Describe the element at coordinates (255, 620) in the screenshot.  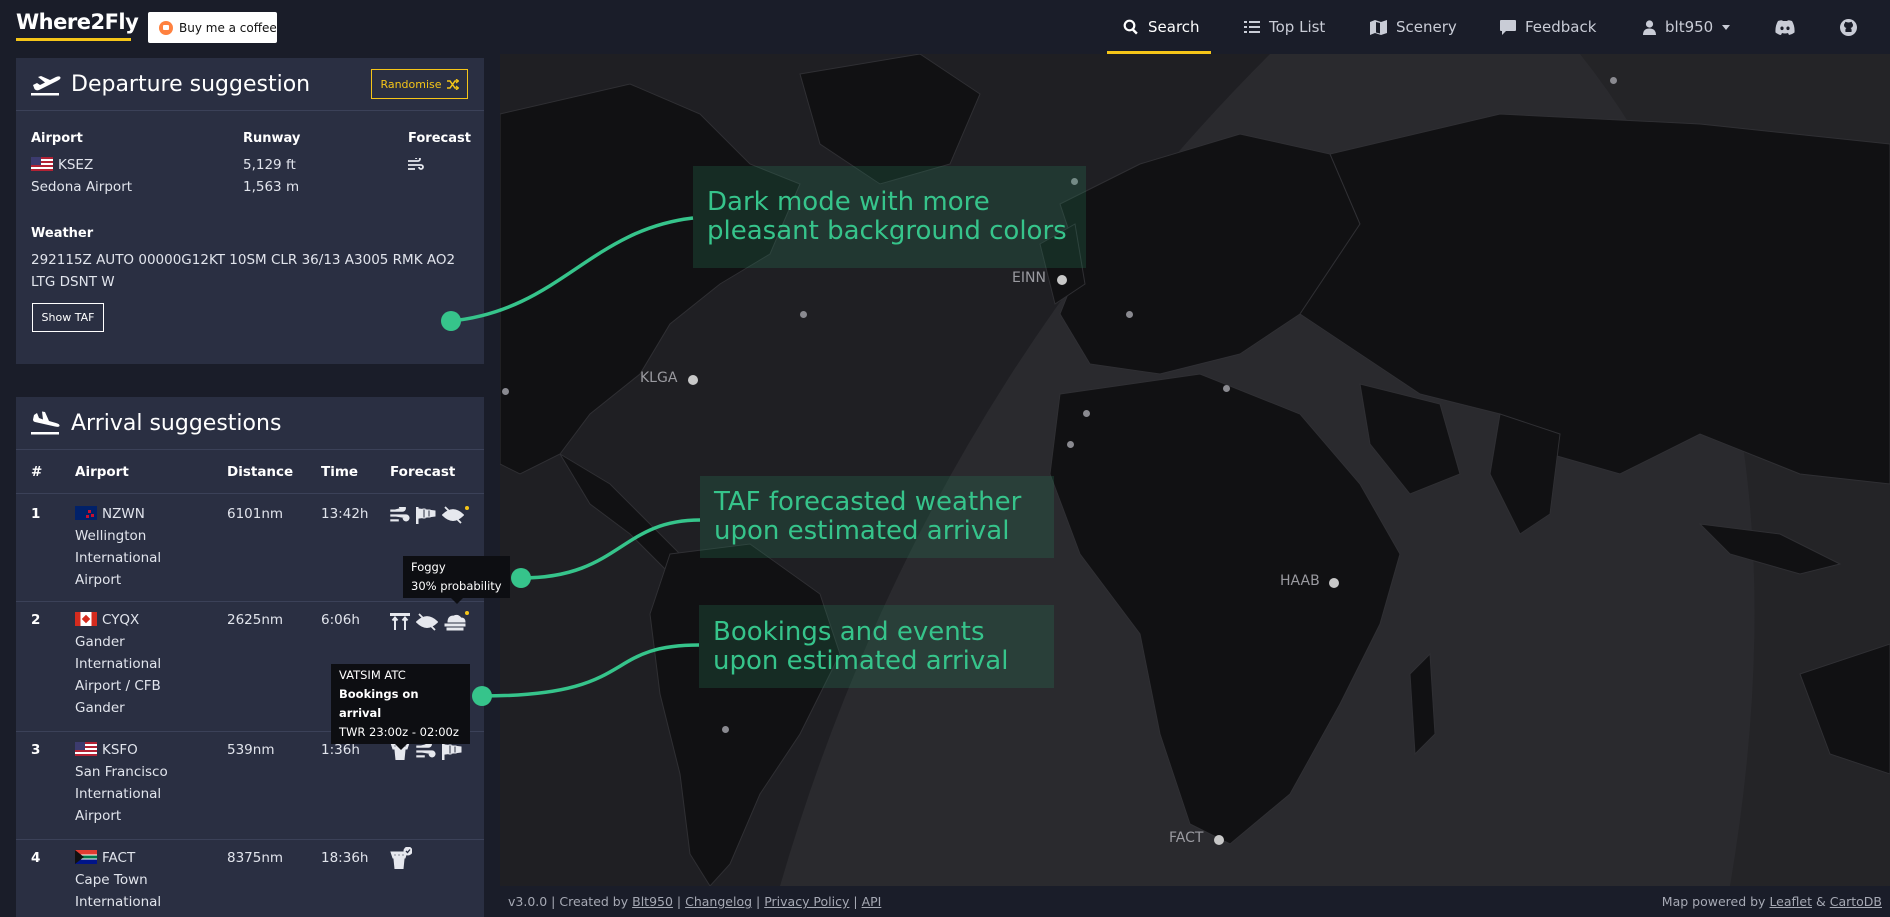
I see `row-distance: 2625nm` at that location.